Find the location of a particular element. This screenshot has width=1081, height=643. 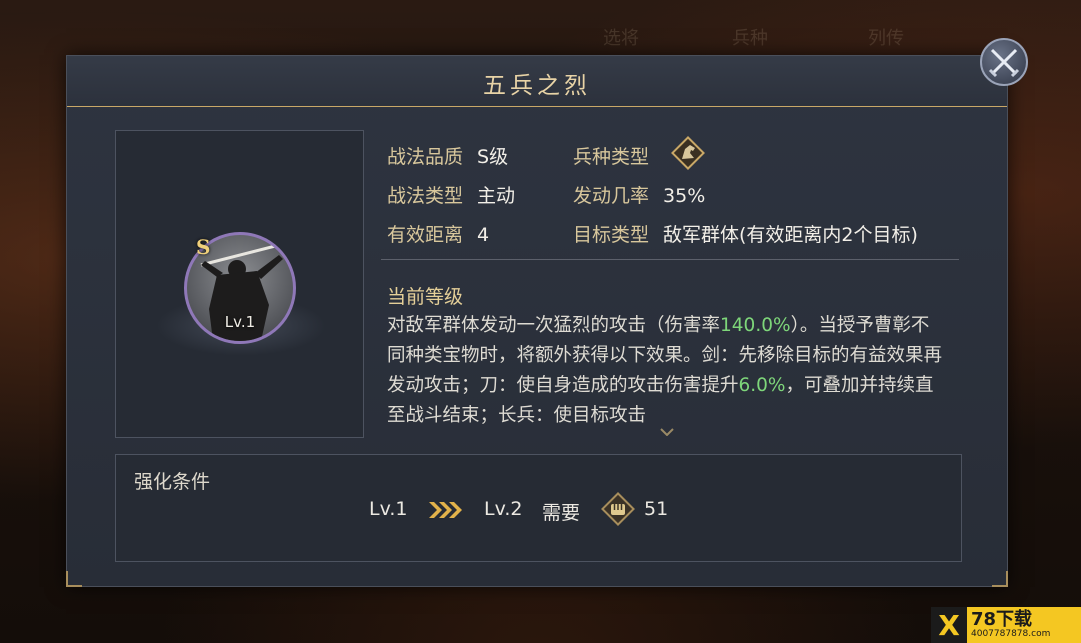

attr-range-label: 有效距离 is located at coordinates (425, 235).